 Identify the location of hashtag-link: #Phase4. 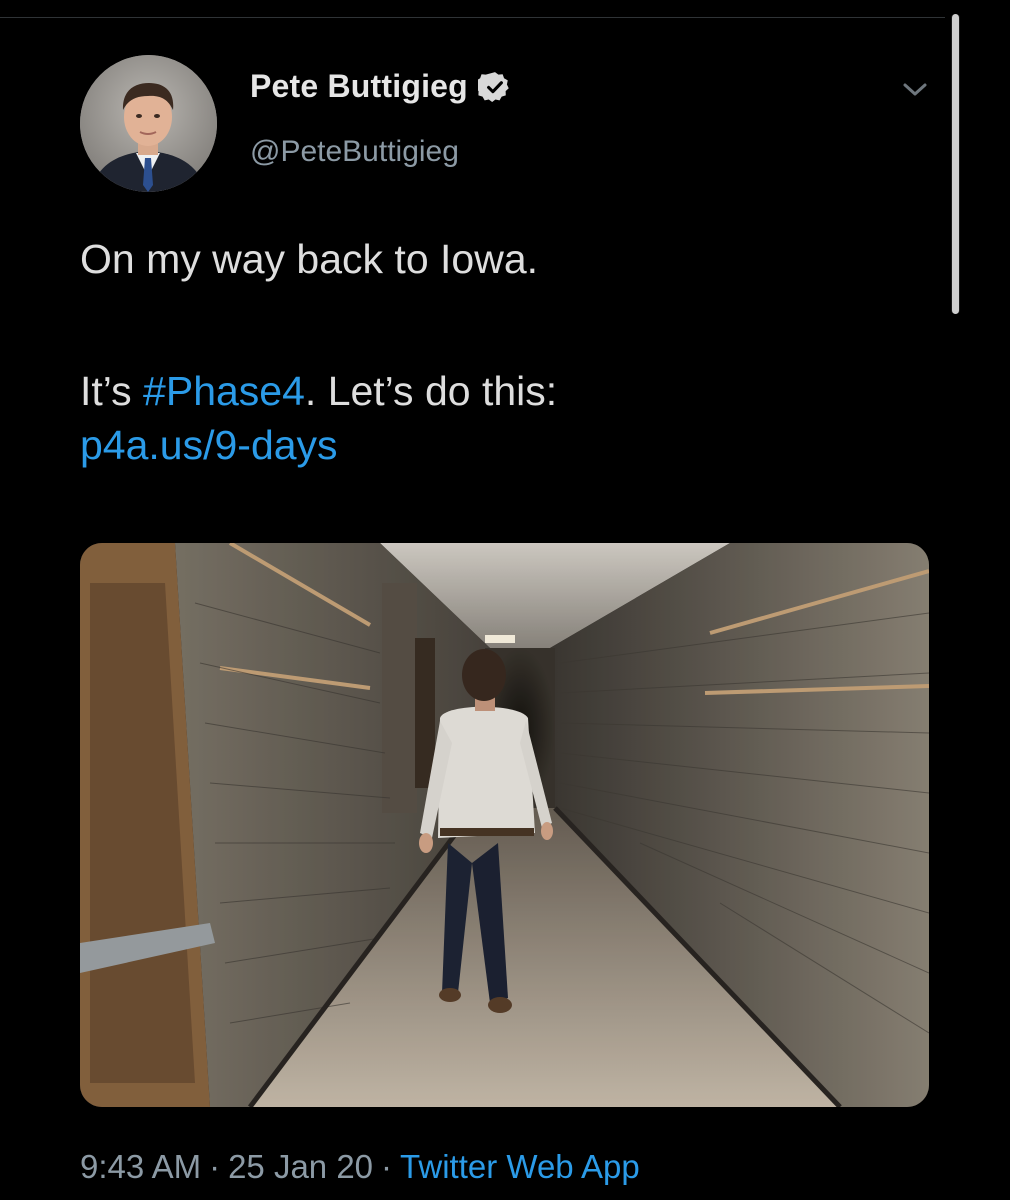
(224, 391).